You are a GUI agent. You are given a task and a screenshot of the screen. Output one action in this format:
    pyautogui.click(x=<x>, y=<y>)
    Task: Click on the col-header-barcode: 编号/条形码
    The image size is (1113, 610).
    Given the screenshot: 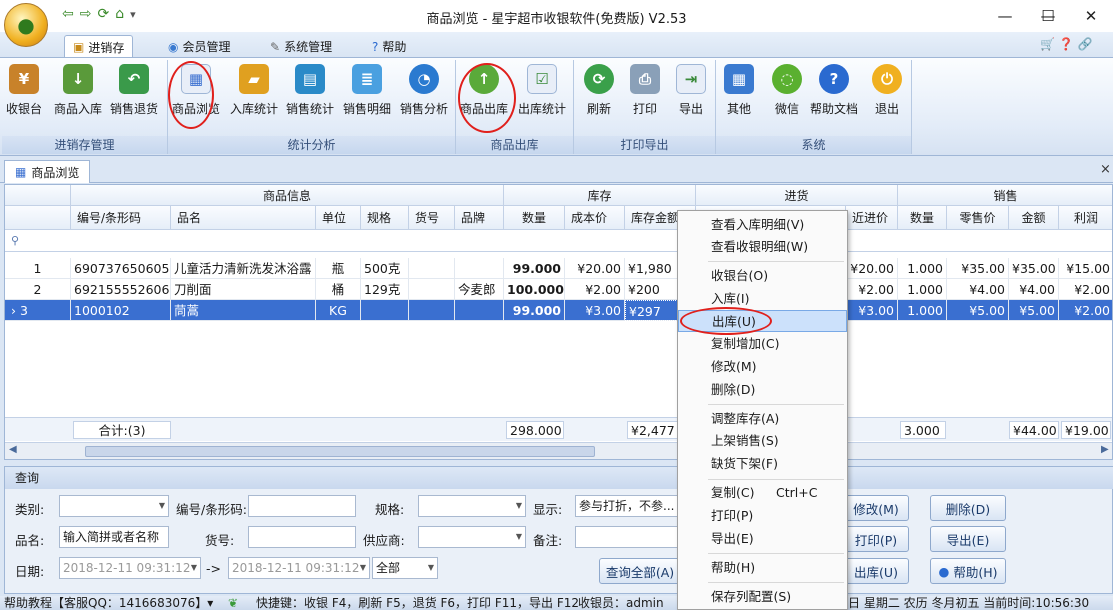 What is the action you would take?
    pyautogui.click(x=121, y=218)
    